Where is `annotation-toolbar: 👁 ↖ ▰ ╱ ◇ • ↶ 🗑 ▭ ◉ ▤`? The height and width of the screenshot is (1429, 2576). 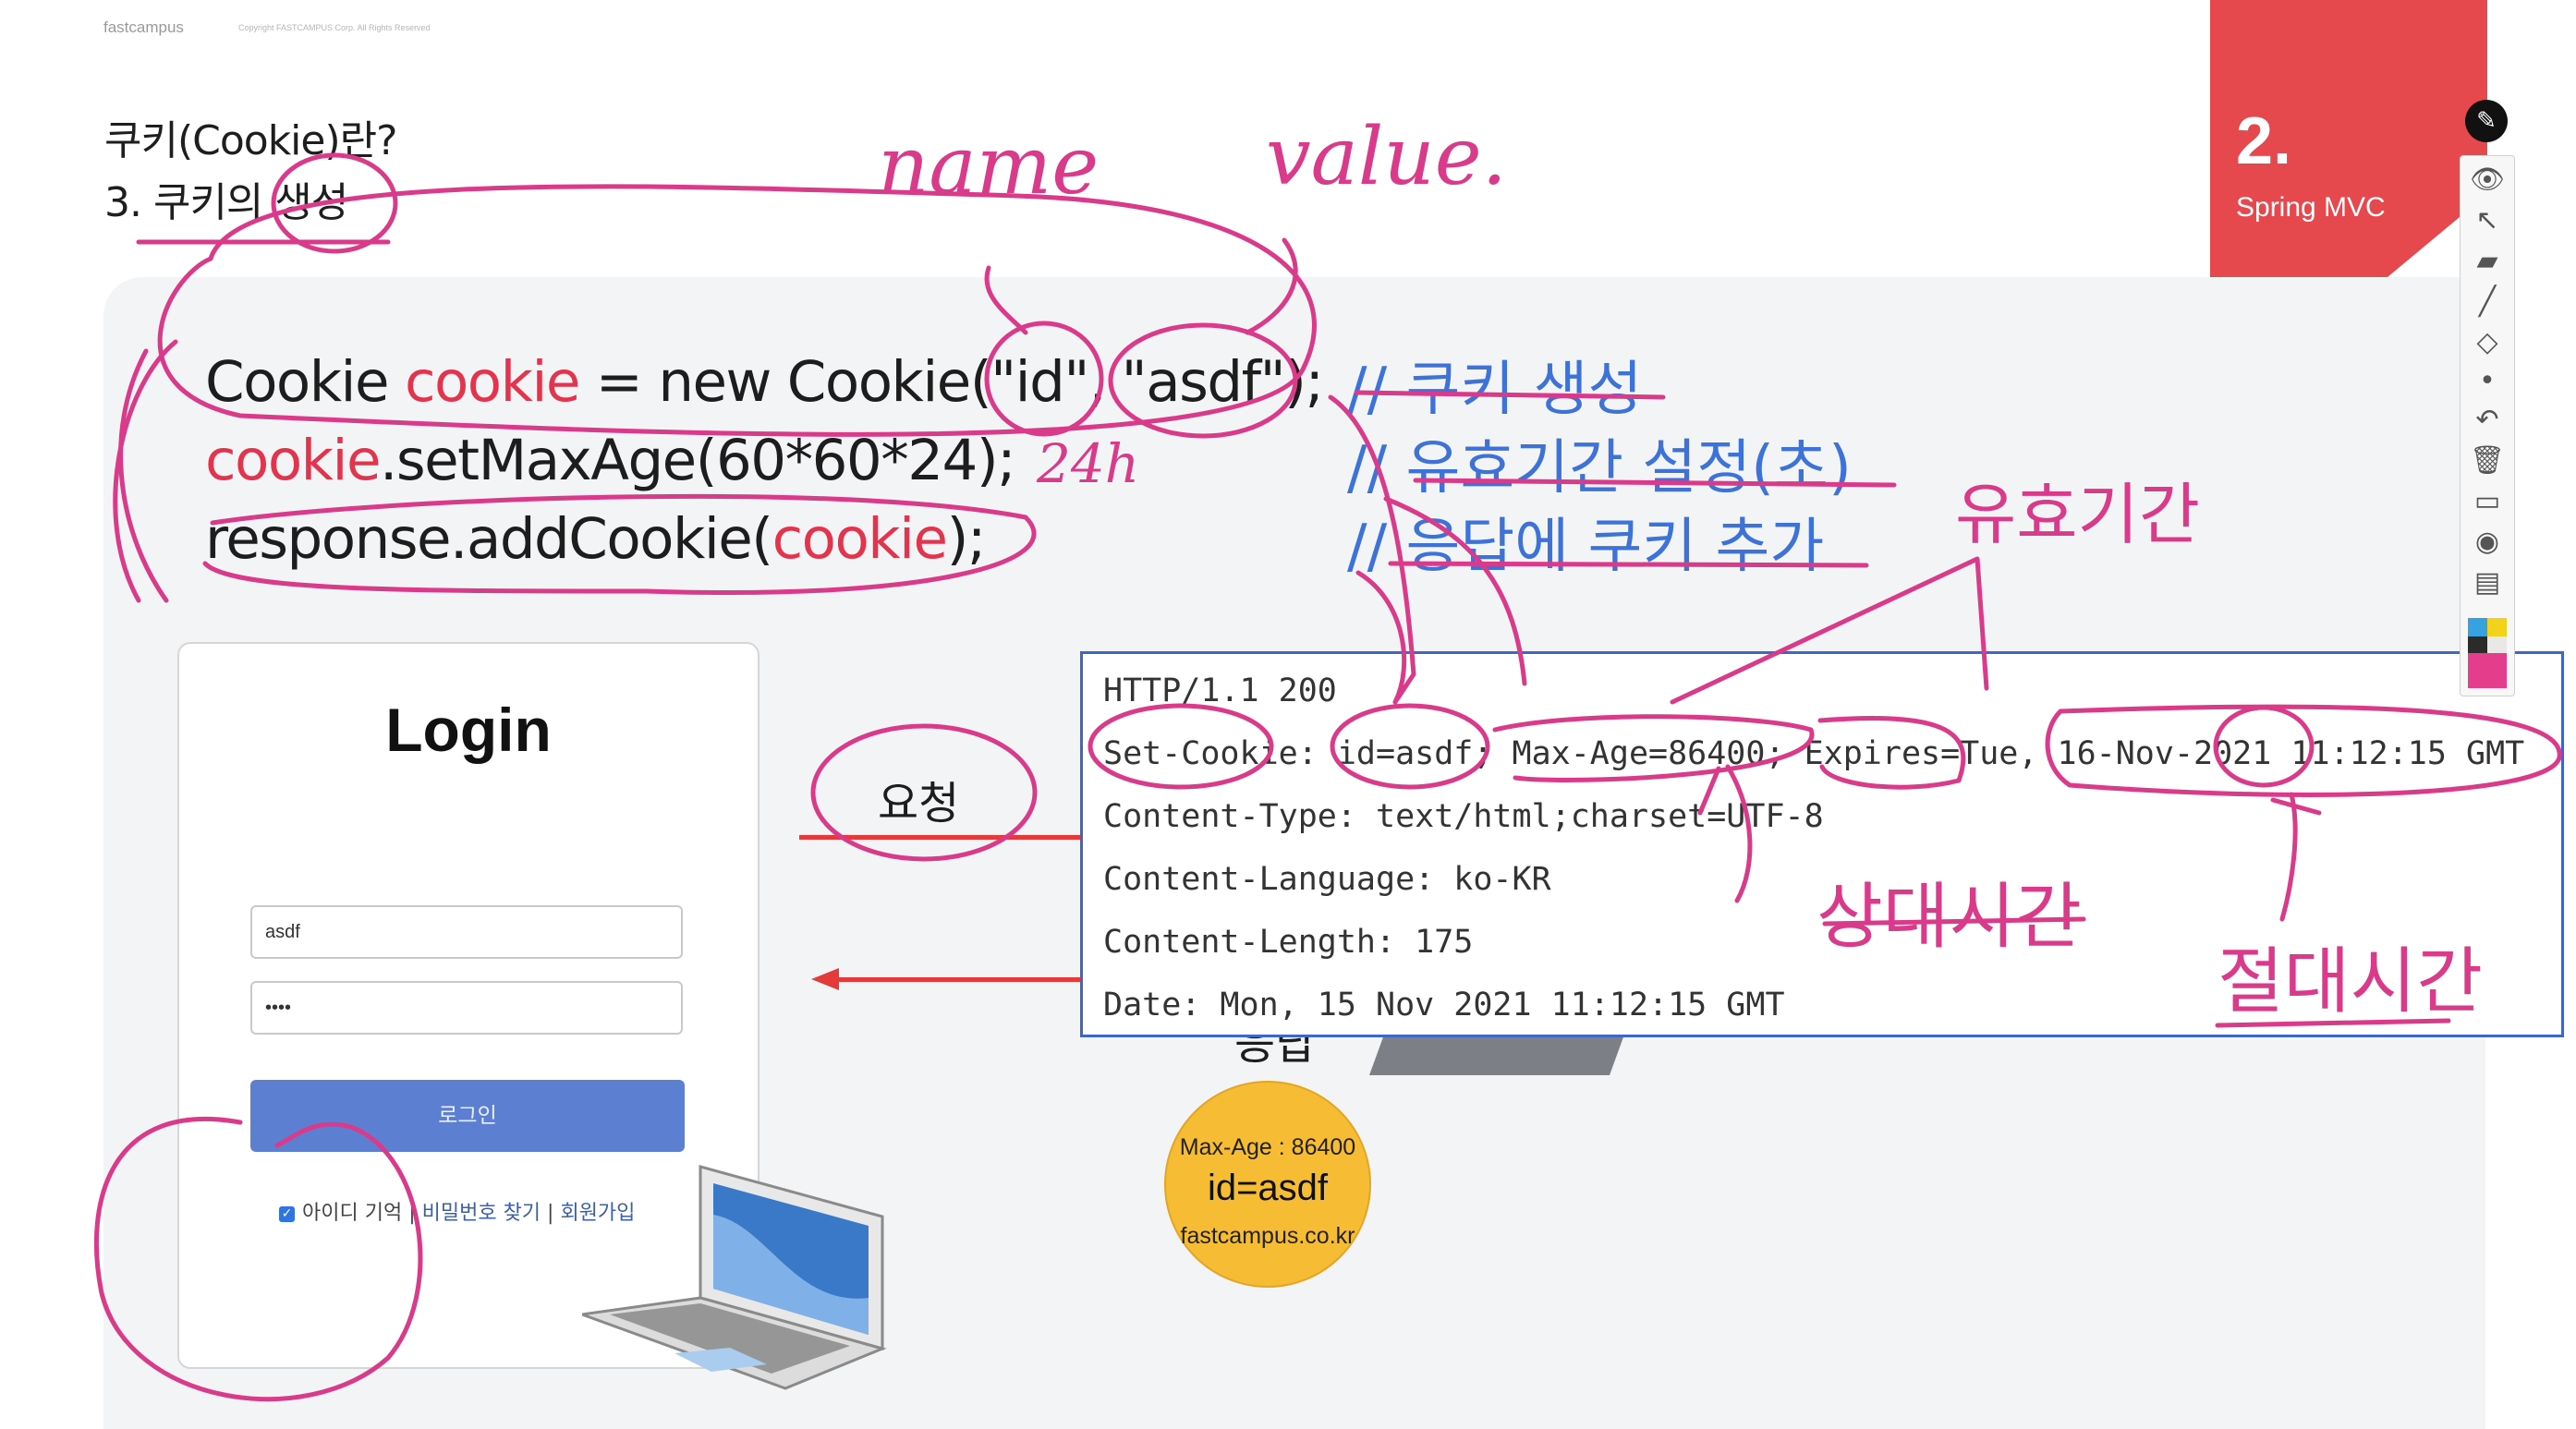 annotation-toolbar: 👁 ↖ ▰ ╱ ◇ • ↶ 🗑 ▭ ◉ ▤ is located at coordinates (2487, 425).